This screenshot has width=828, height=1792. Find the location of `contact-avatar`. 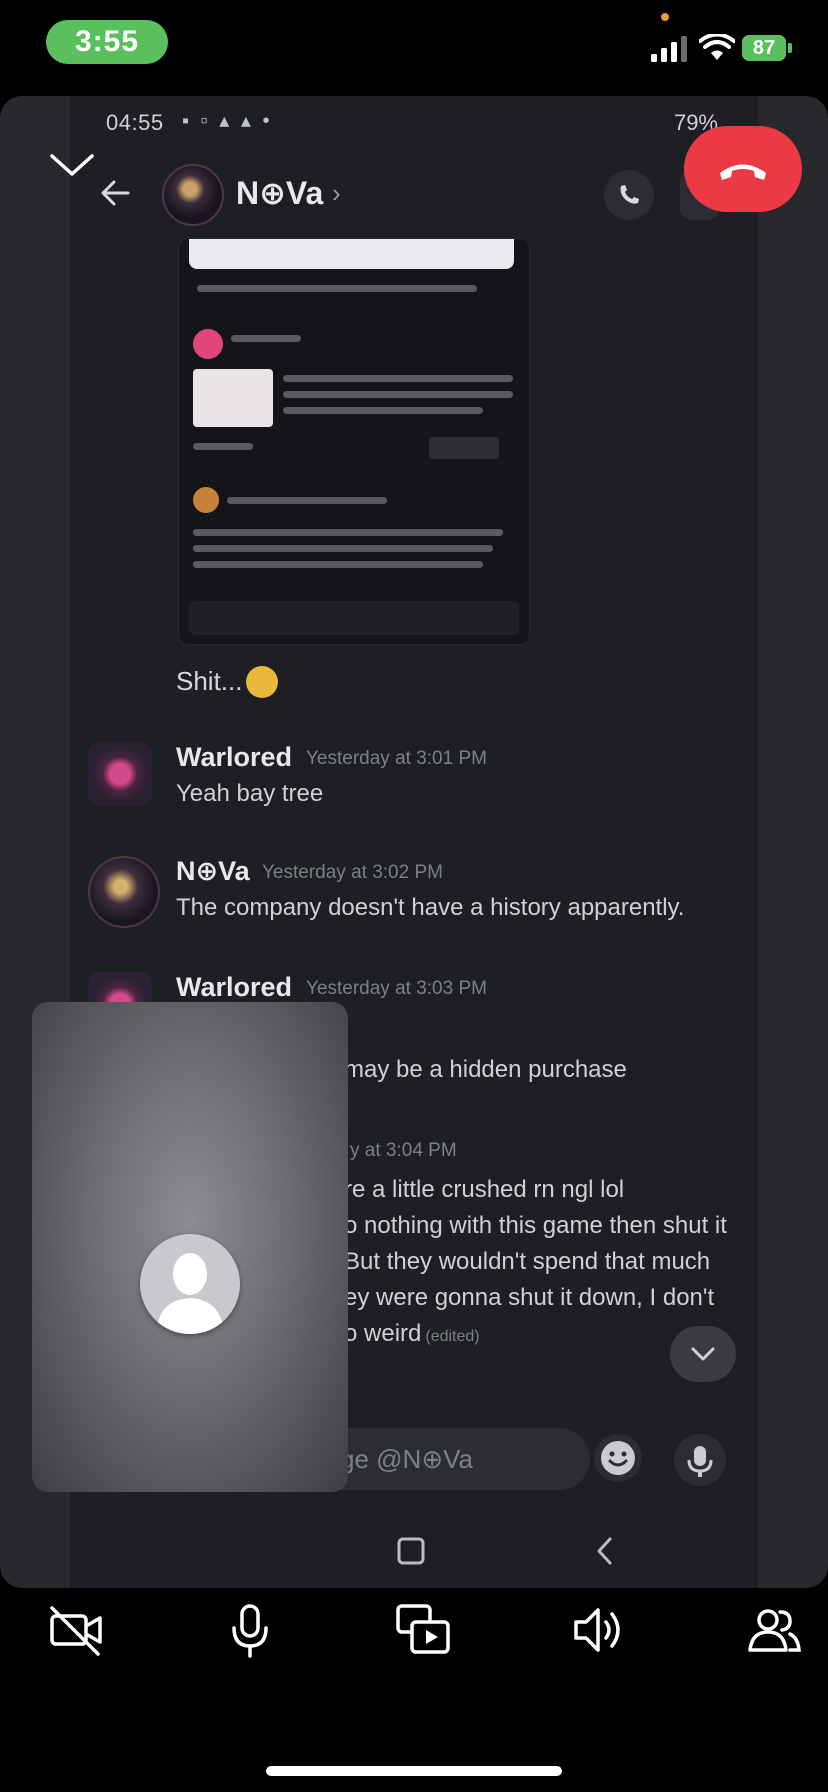

contact-avatar is located at coordinates (193, 195).